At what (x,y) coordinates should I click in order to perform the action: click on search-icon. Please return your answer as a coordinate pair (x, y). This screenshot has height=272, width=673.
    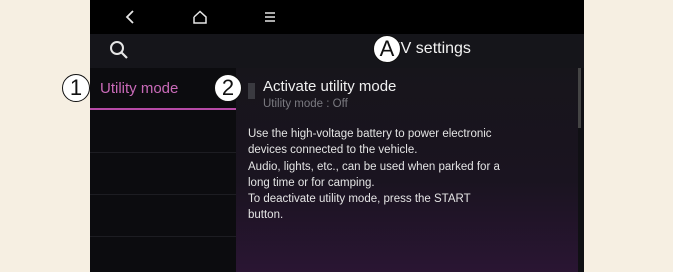
    Looking at the image, I should click on (119, 50).